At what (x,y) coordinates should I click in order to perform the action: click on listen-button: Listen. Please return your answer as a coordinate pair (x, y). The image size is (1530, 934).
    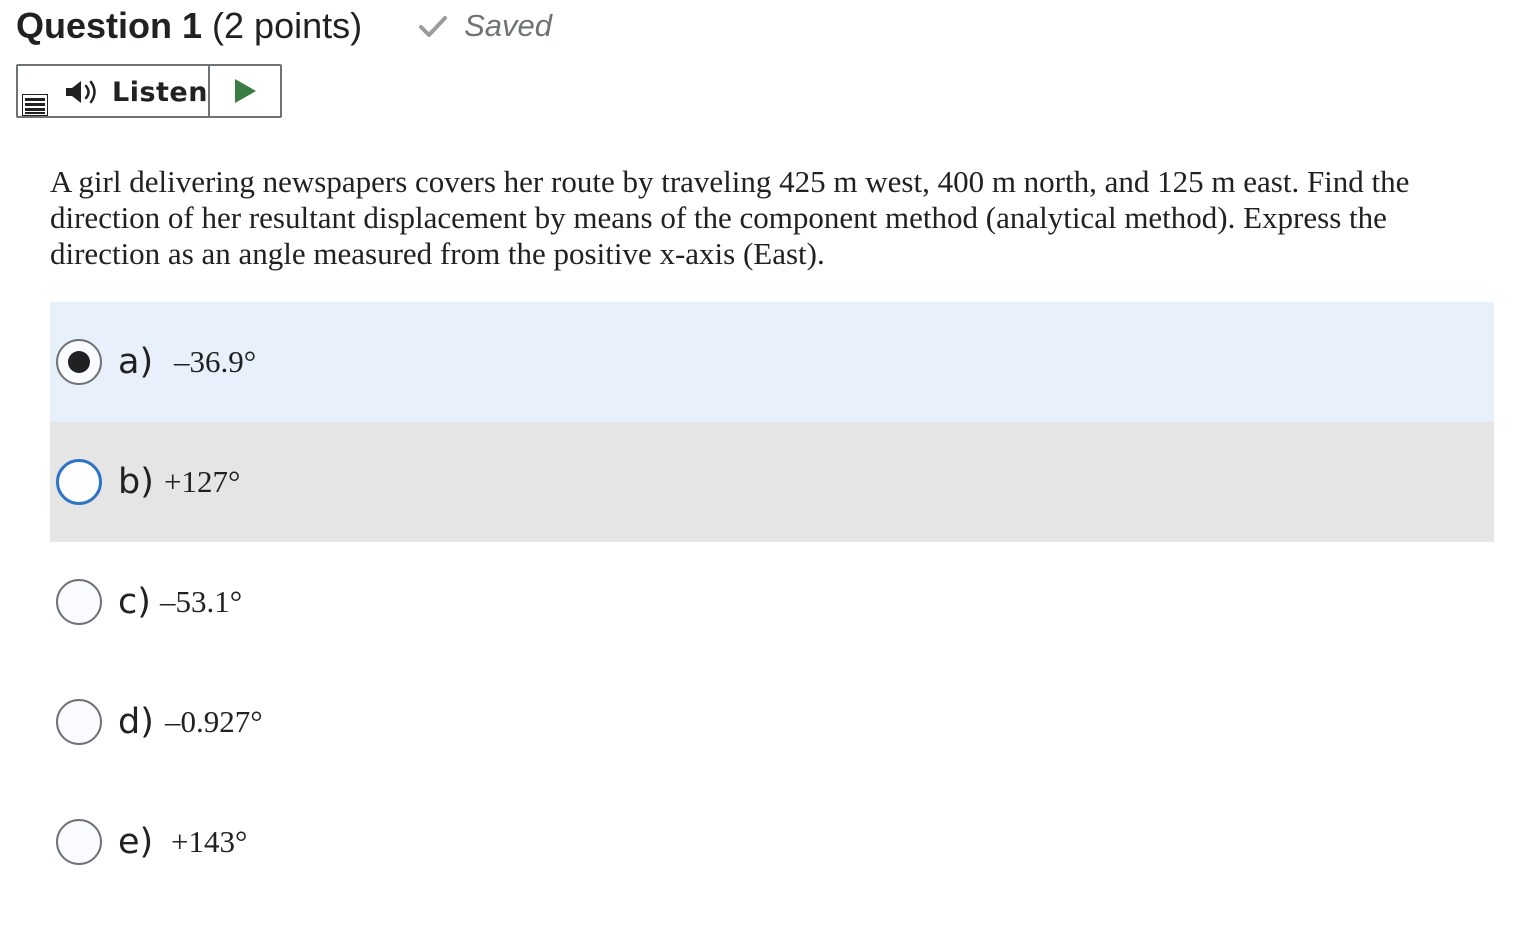
    Looking at the image, I should click on (114, 91).